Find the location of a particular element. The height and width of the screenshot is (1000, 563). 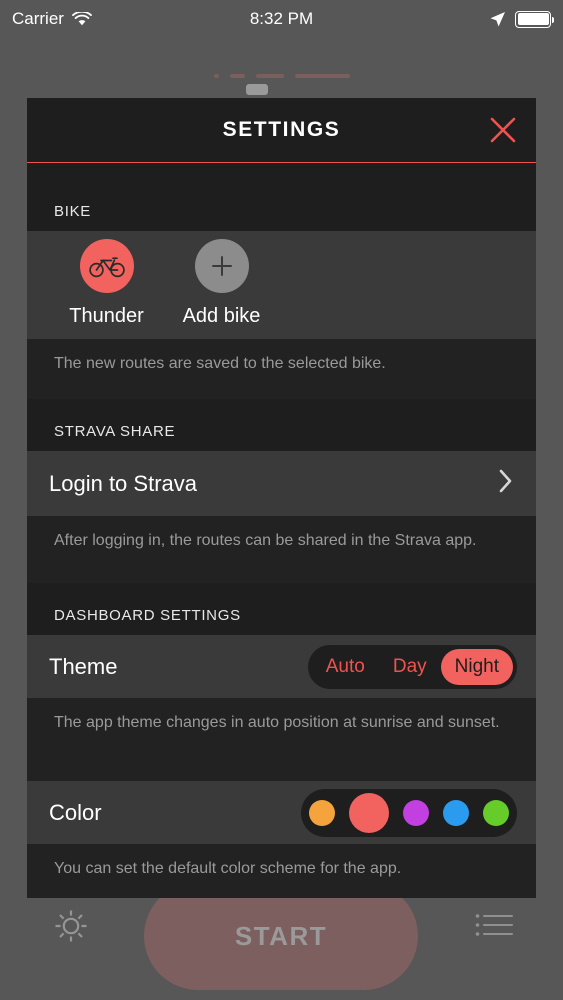

status-bar: Carrier 8:32 PM is located at coordinates (281, 19).